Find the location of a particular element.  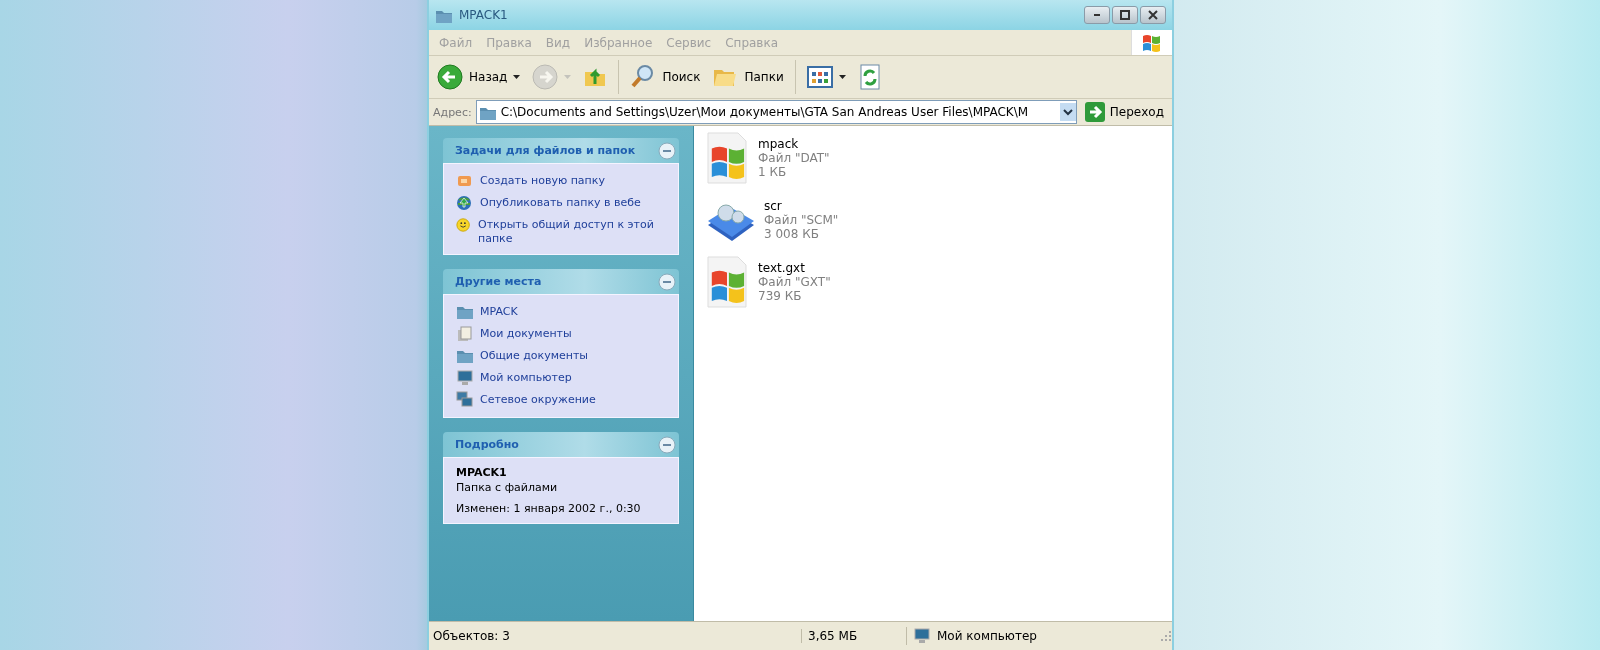

sidebar-link: Опубликовать папку в вебе is located at coordinates (560, 202).